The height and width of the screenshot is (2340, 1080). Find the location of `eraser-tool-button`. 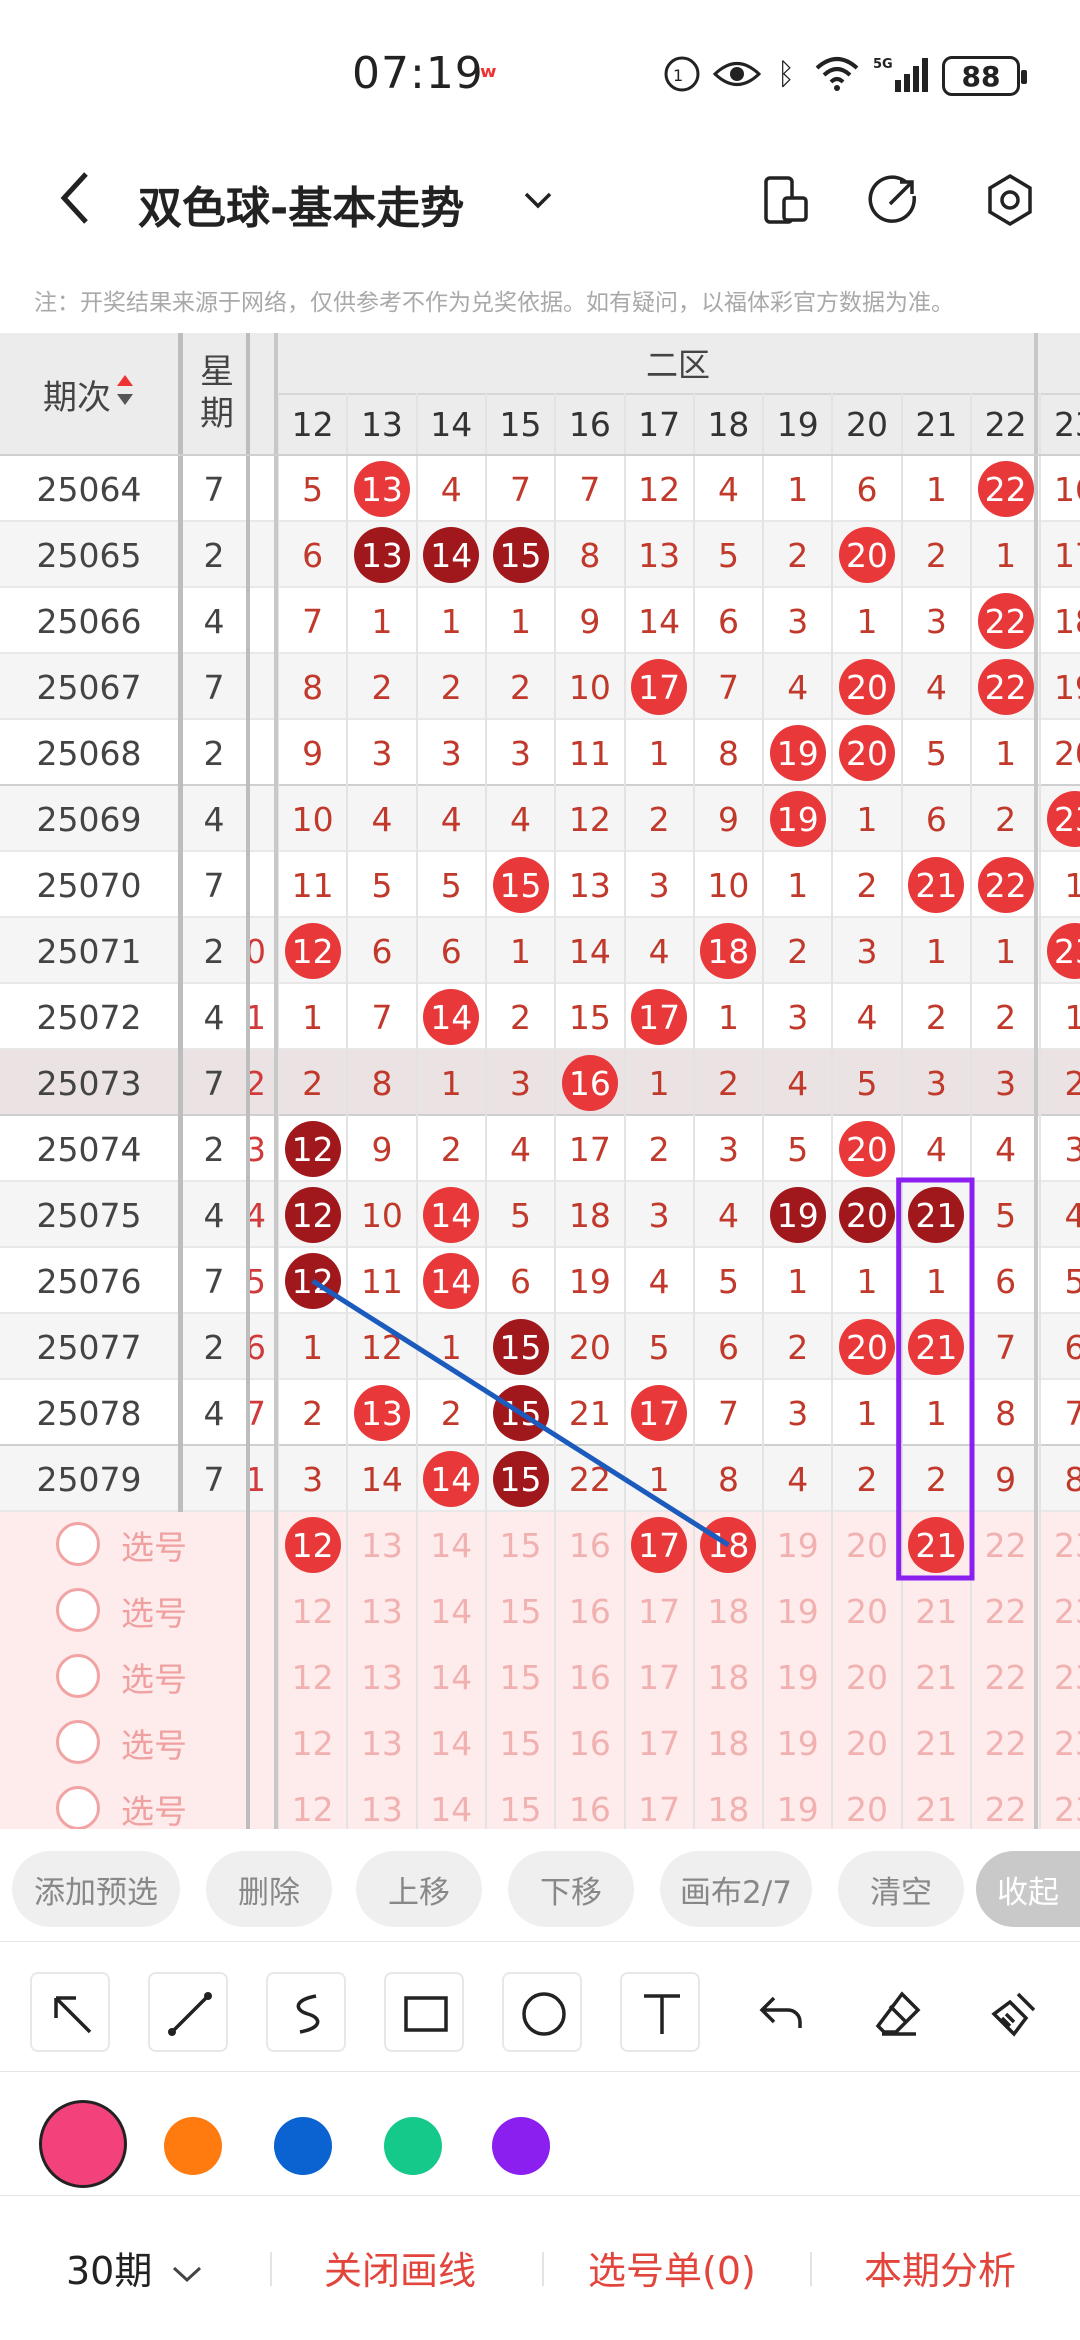

eraser-tool-button is located at coordinates (896, 2012).